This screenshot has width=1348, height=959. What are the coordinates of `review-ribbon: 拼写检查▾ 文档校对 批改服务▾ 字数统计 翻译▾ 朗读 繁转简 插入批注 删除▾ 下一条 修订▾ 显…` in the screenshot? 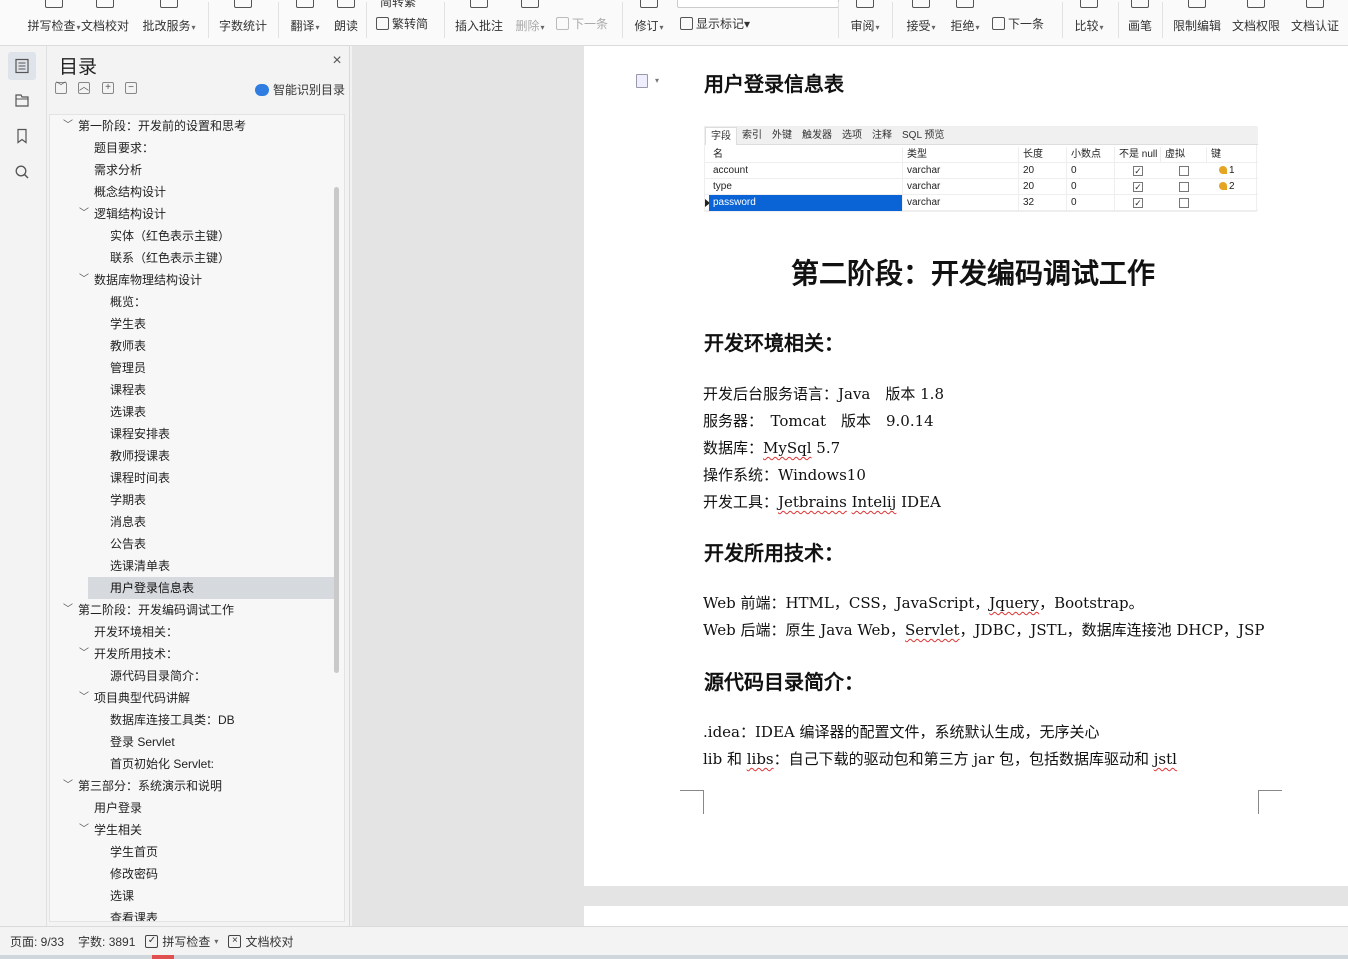 It's located at (674, 23).